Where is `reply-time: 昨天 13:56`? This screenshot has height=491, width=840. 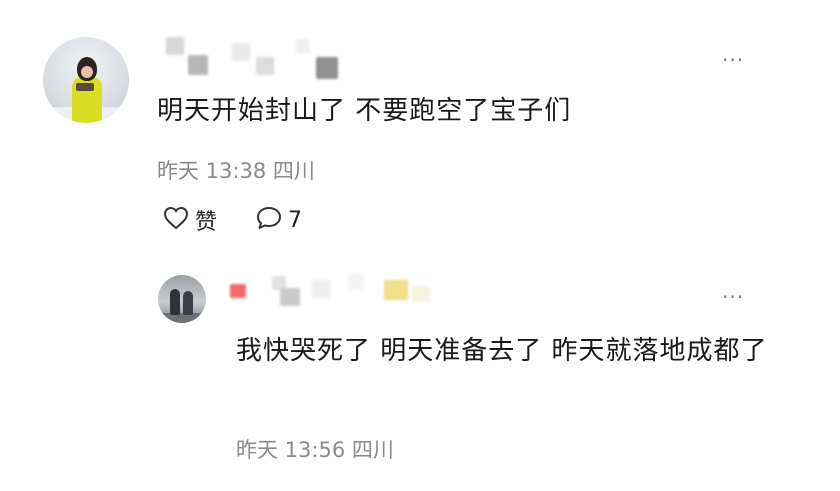 reply-time: 昨天 13:56 is located at coordinates (291, 450).